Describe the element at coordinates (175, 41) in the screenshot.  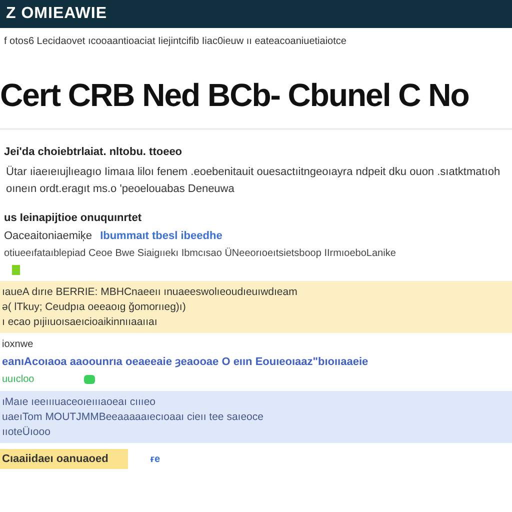
I see `breadcrumb: f otos6 Lecidaovet ıcooaantioaciat Iiejintcifib Iiac0ieuw ıı eateacoaniuetiaiotce` at that location.